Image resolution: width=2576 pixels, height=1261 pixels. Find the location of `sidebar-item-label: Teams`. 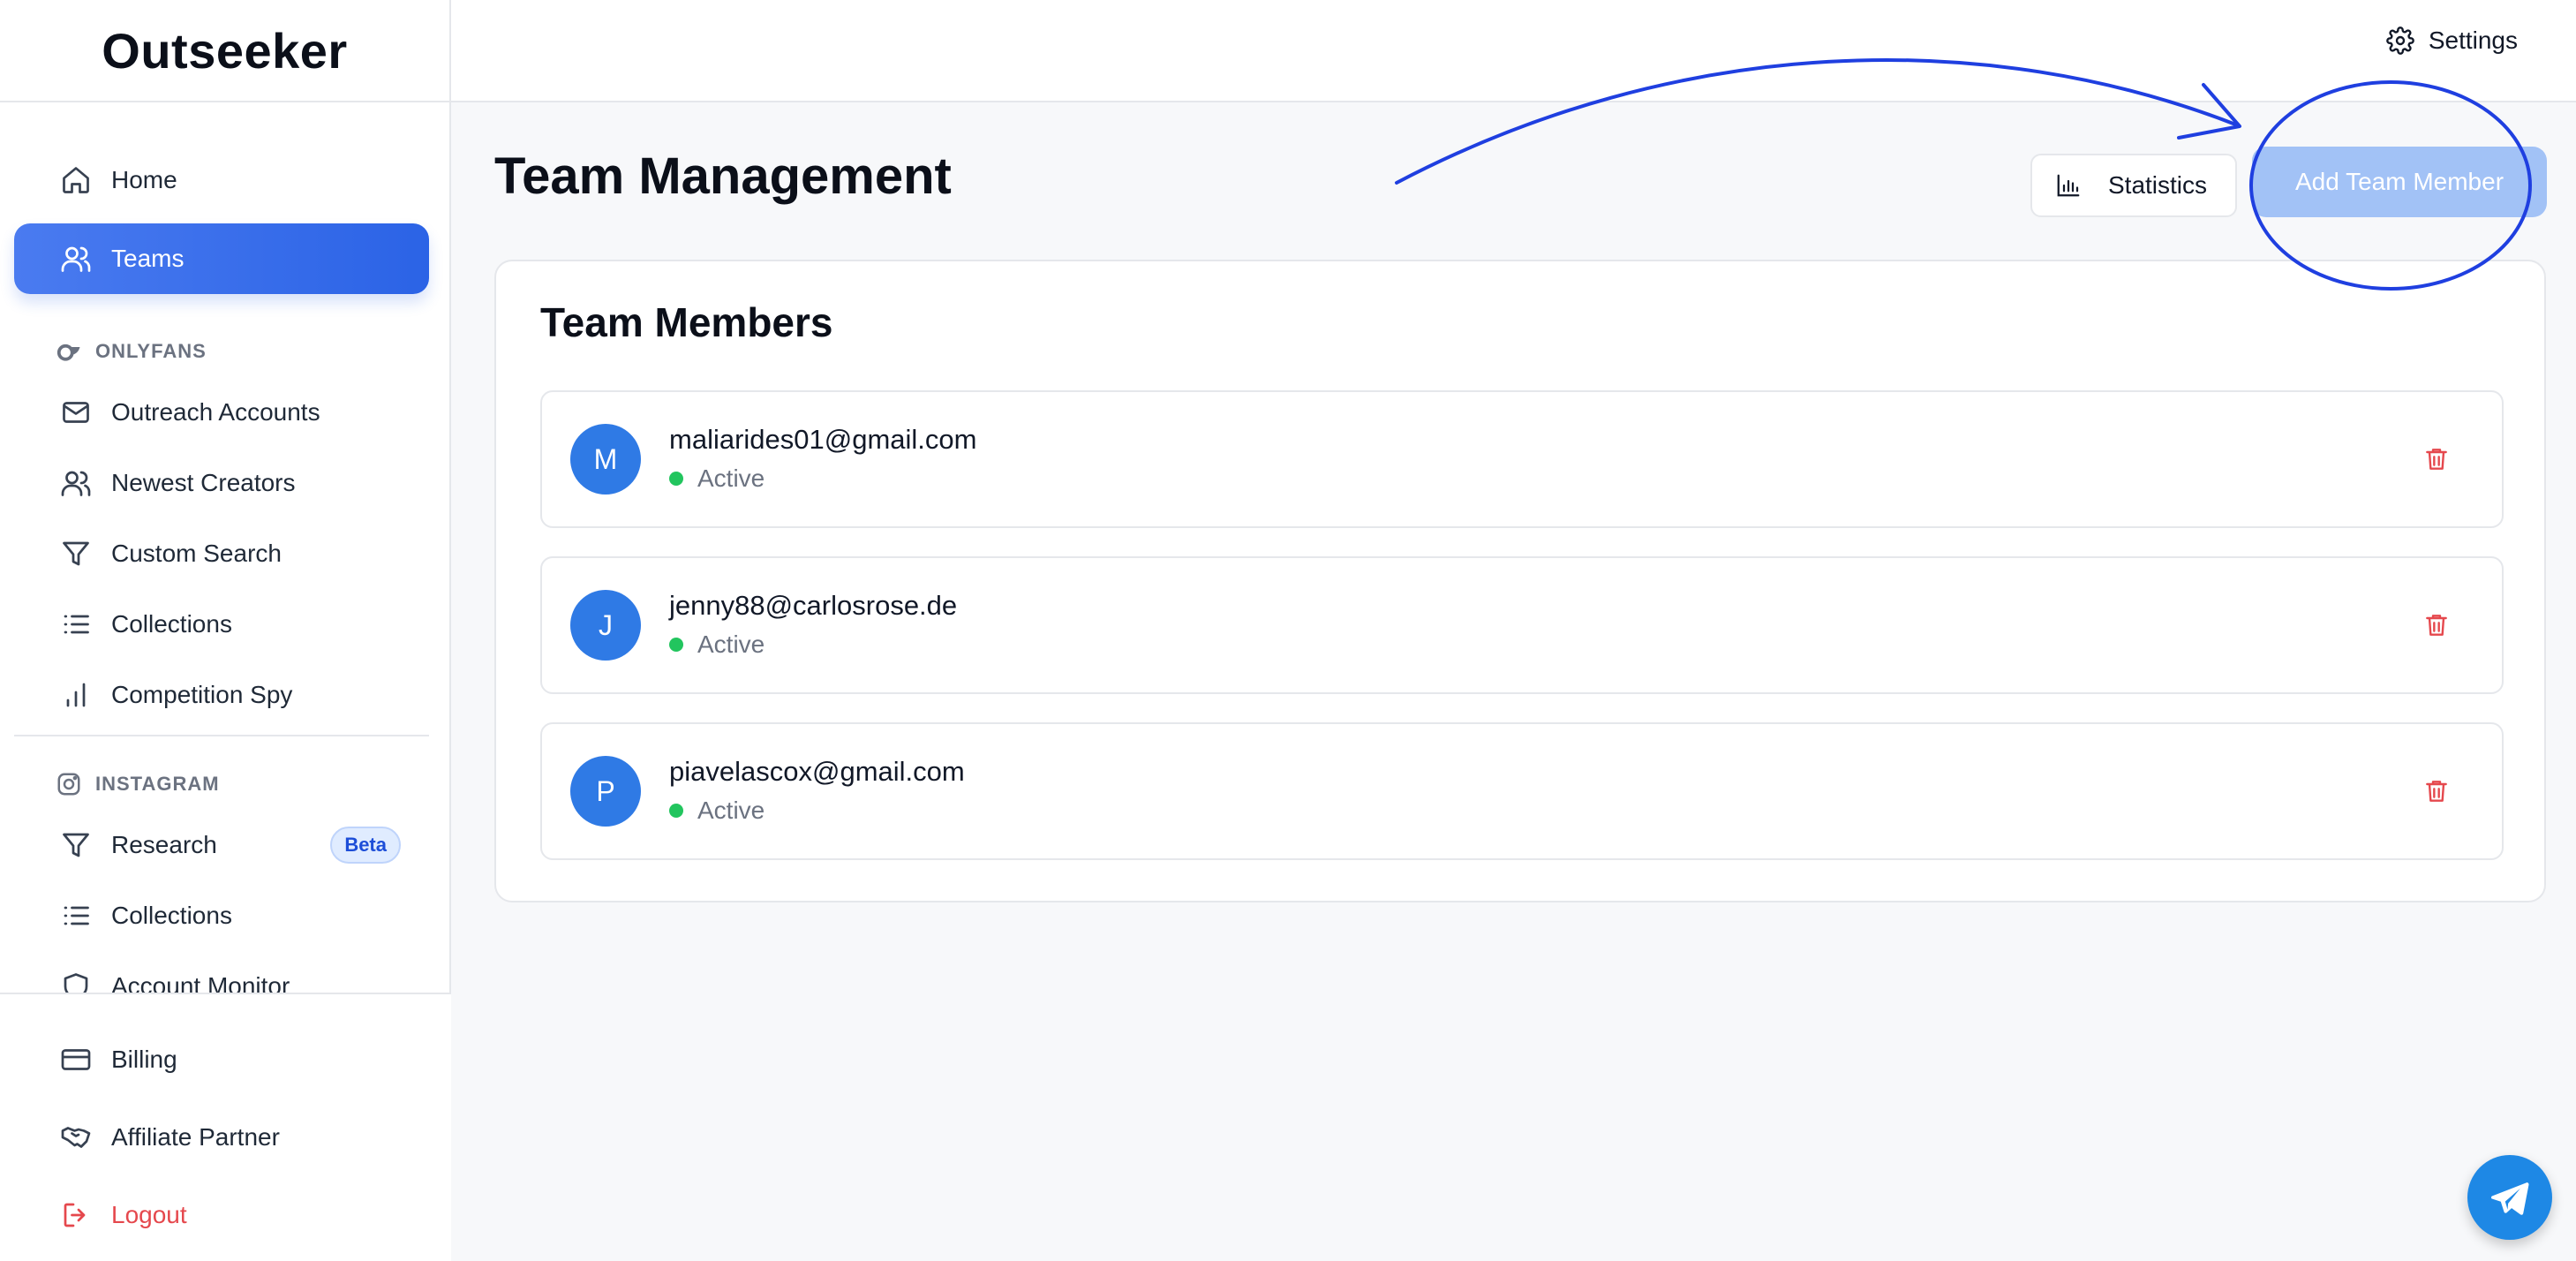

sidebar-item-label: Teams is located at coordinates (148, 258).